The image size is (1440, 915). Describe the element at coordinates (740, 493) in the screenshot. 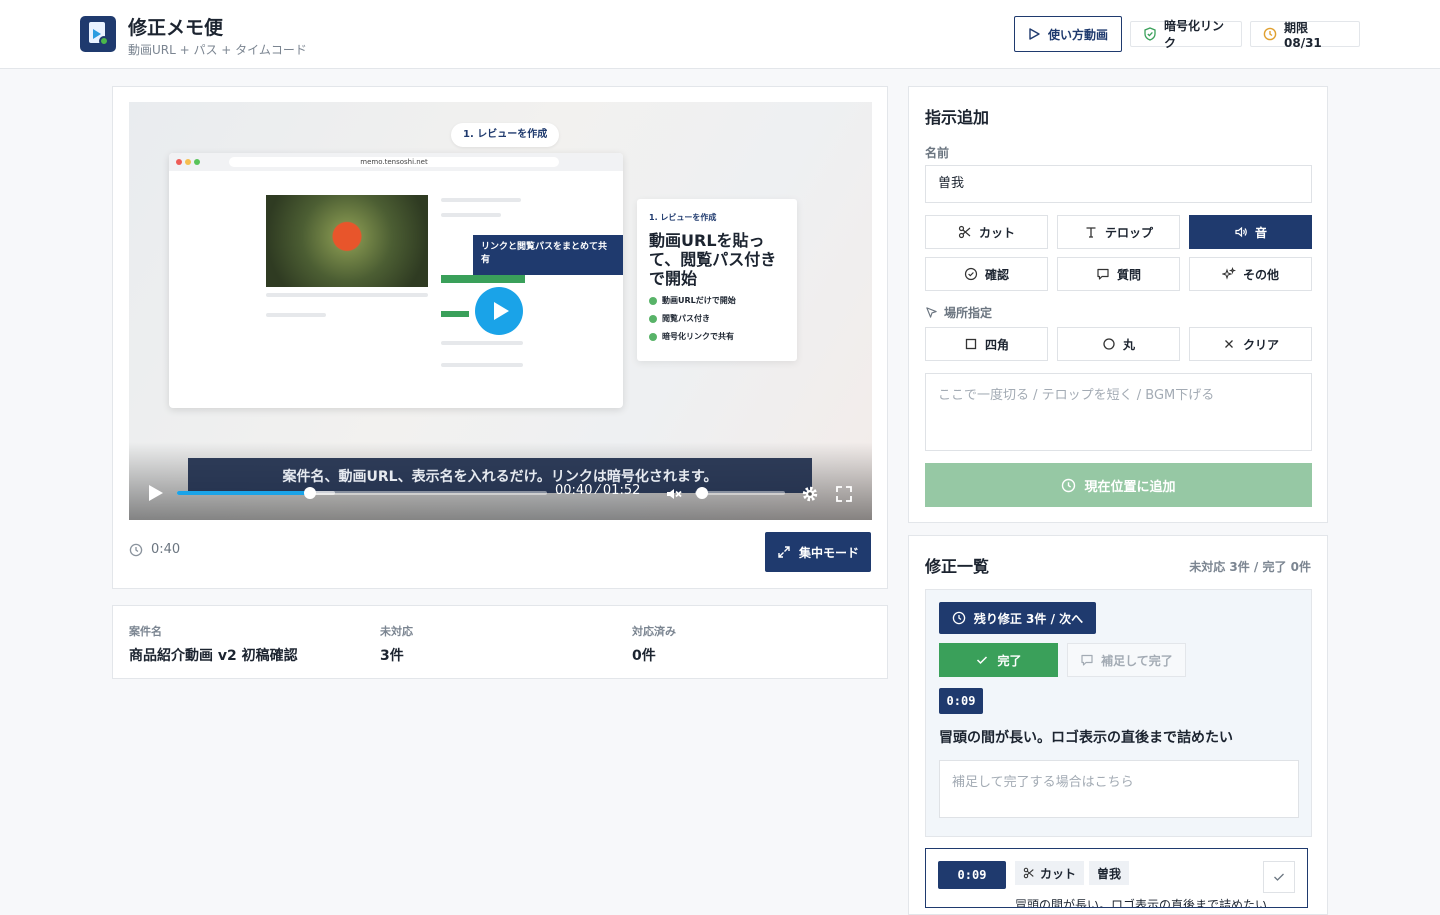

I see `volume-slider` at that location.